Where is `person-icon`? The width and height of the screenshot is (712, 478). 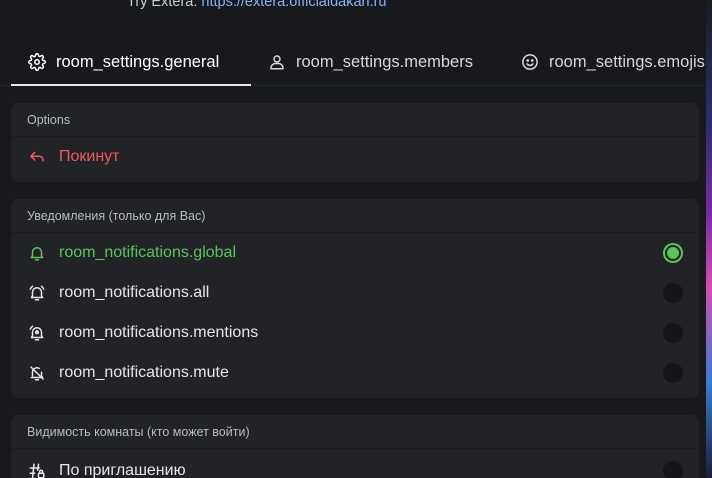
person-icon is located at coordinates (277, 62).